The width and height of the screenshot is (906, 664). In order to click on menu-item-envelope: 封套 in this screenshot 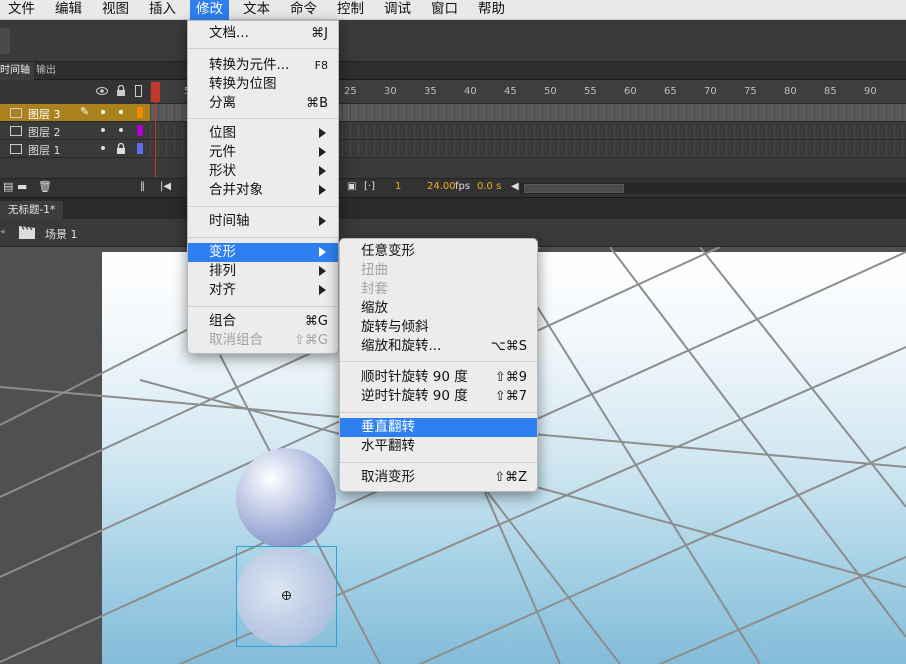, I will do `click(438, 289)`.